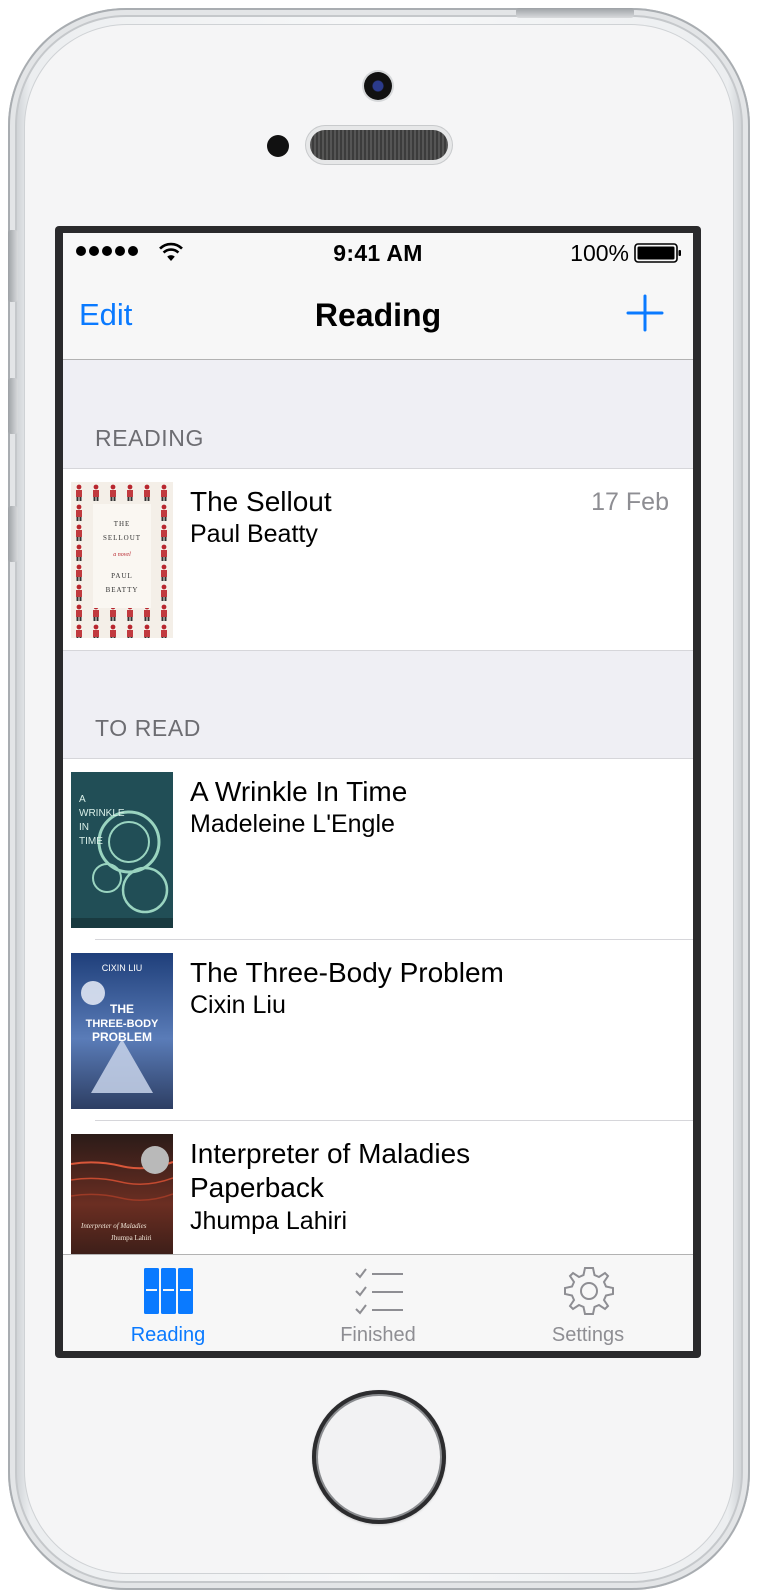  Describe the element at coordinates (122, 538) in the screenshot. I see `svg-text: SELLOUT` at that location.